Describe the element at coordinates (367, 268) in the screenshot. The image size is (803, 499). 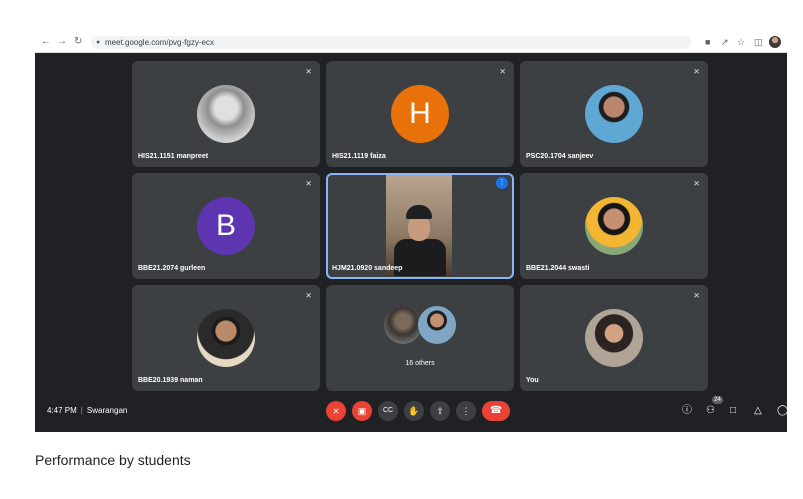
I see `participant-name: HJM21.0920 sandeep` at that location.